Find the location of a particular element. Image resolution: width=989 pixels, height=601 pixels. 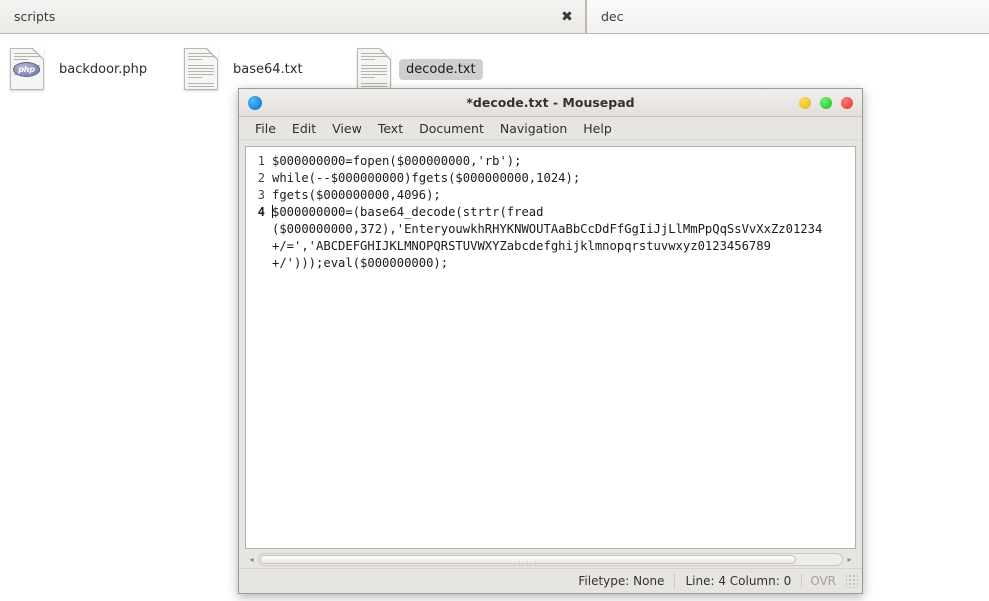

code-line-3: fgets($000000000,4096); is located at coordinates (356, 195).